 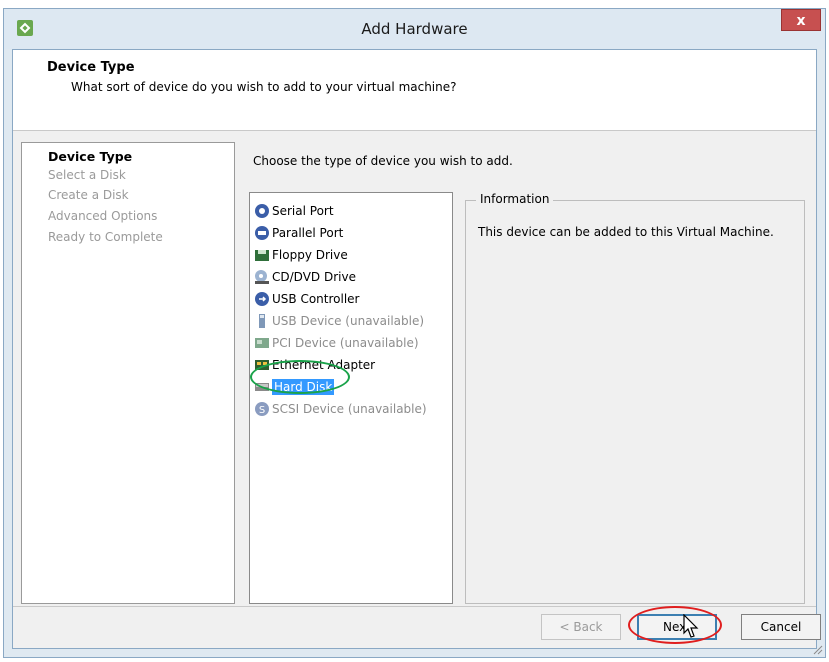 I want to click on device-item-cd-dvd-drive: CD/DVD Drive, so click(x=305, y=277).